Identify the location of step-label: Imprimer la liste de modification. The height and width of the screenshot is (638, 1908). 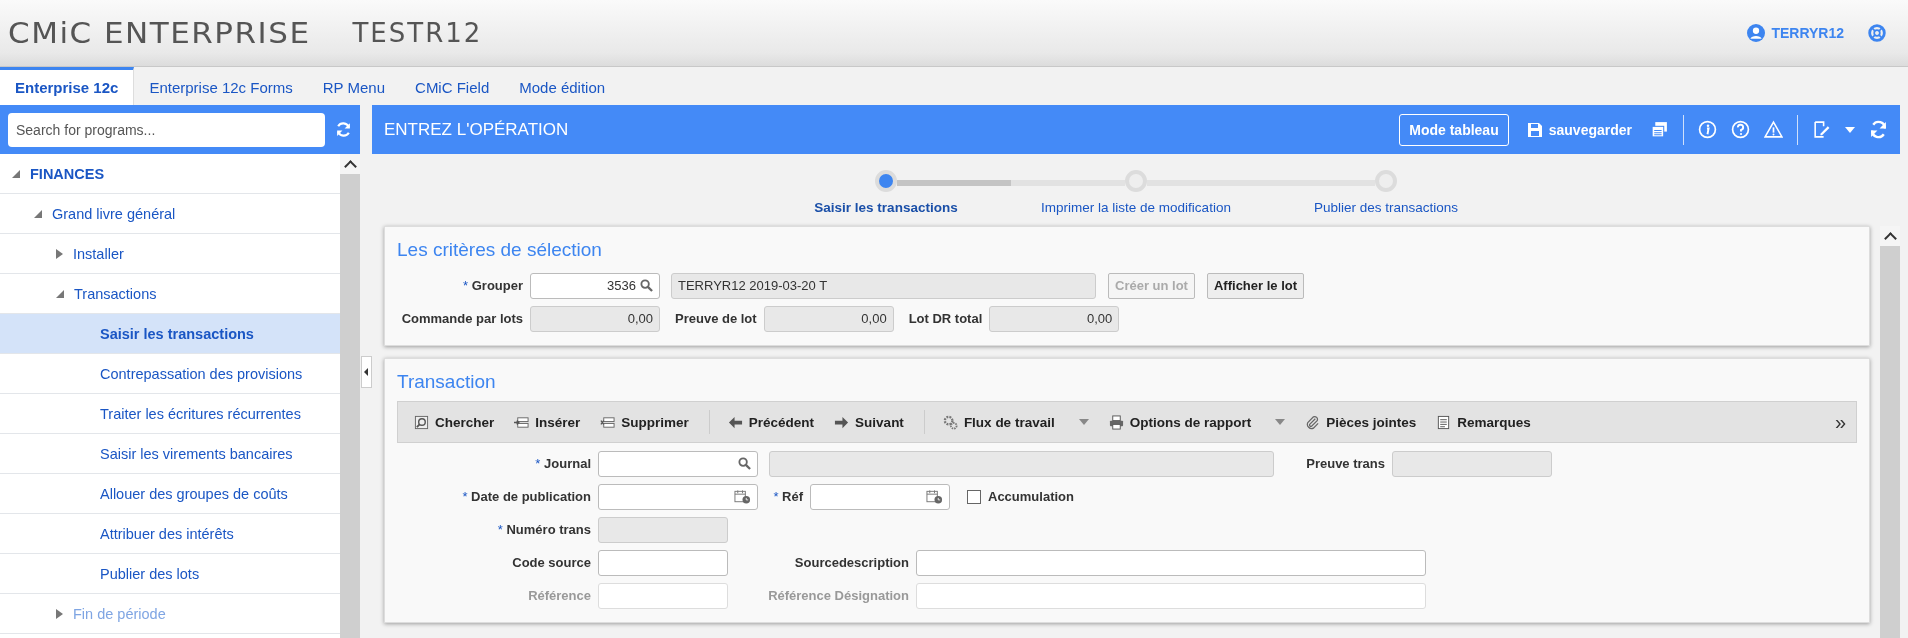
(1136, 207).